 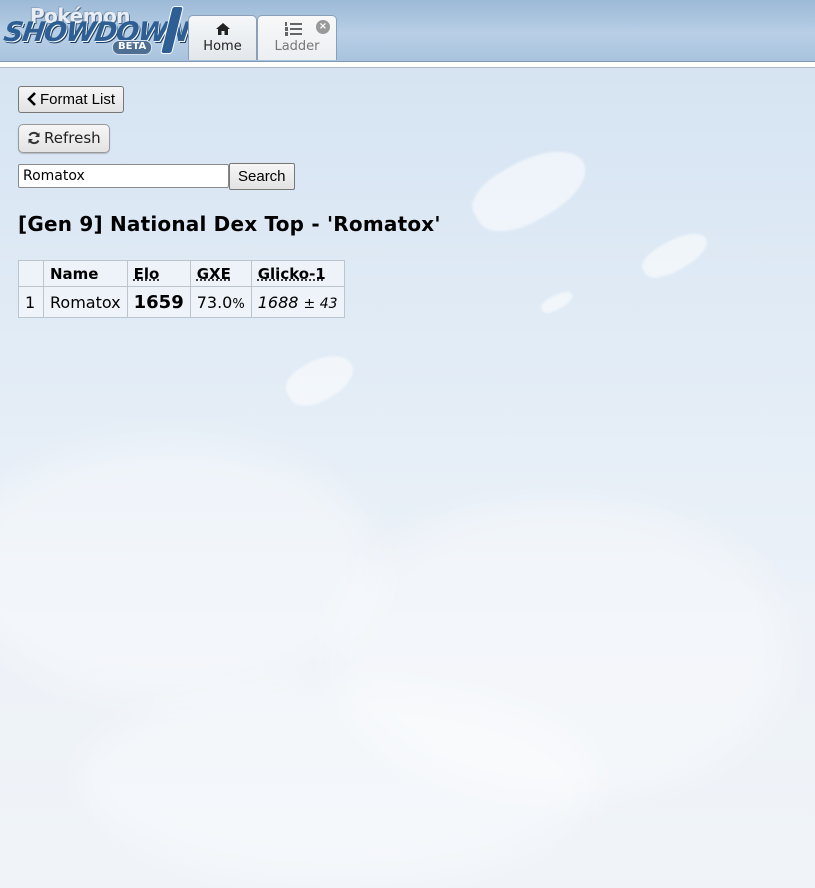 What do you see at coordinates (297, 46) in the screenshot?
I see `tab-ladder-label: Ladder` at bounding box center [297, 46].